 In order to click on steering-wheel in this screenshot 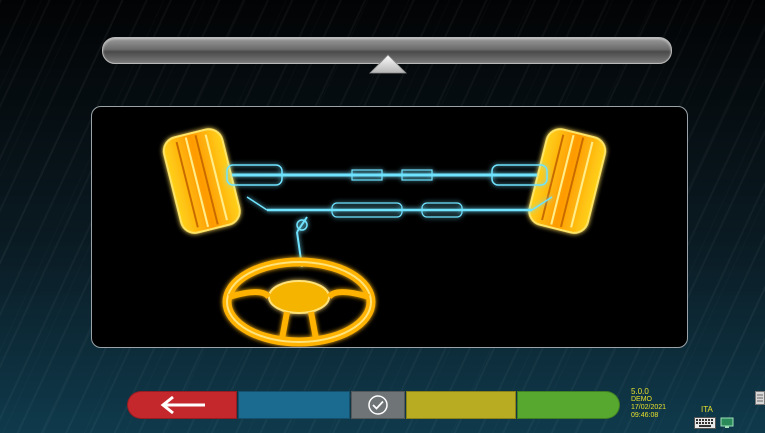, I will do `click(299, 302)`.